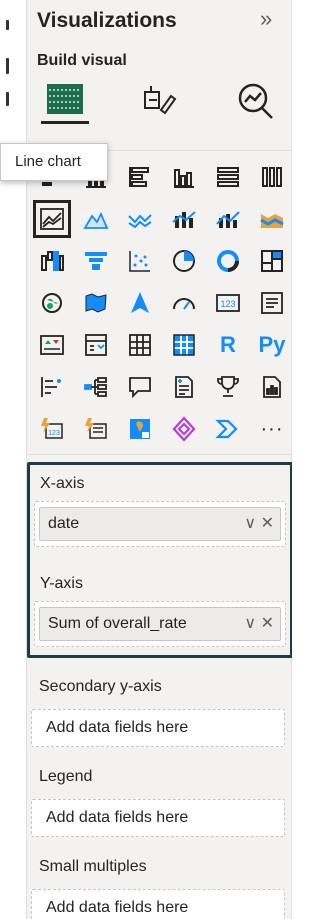 Image resolution: width=320 pixels, height=919 pixels. What do you see at coordinates (52, 219) in the screenshot?
I see `line-chart-icon` at bounding box center [52, 219].